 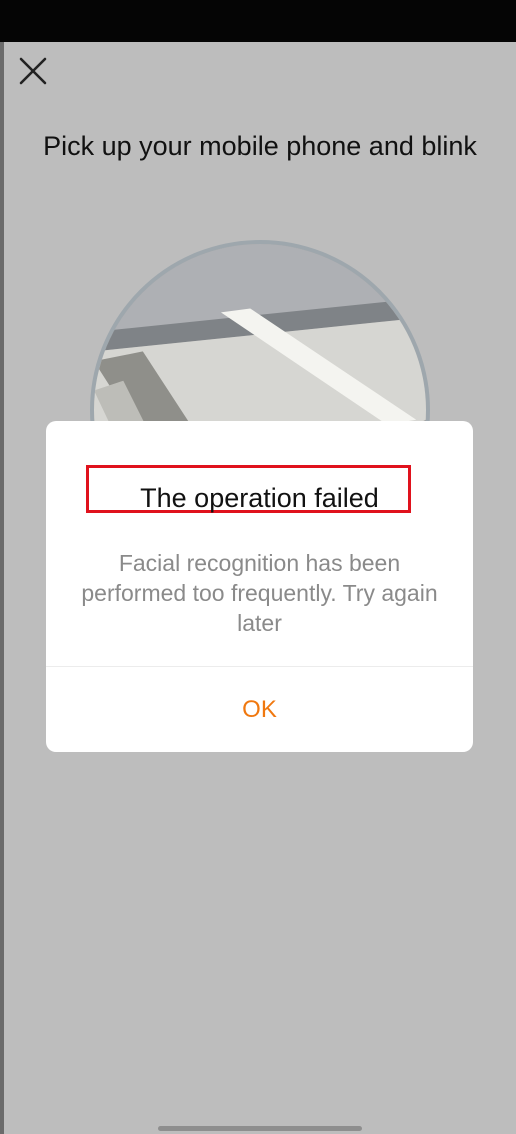 I want to click on status-bar, so click(x=258, y=21).